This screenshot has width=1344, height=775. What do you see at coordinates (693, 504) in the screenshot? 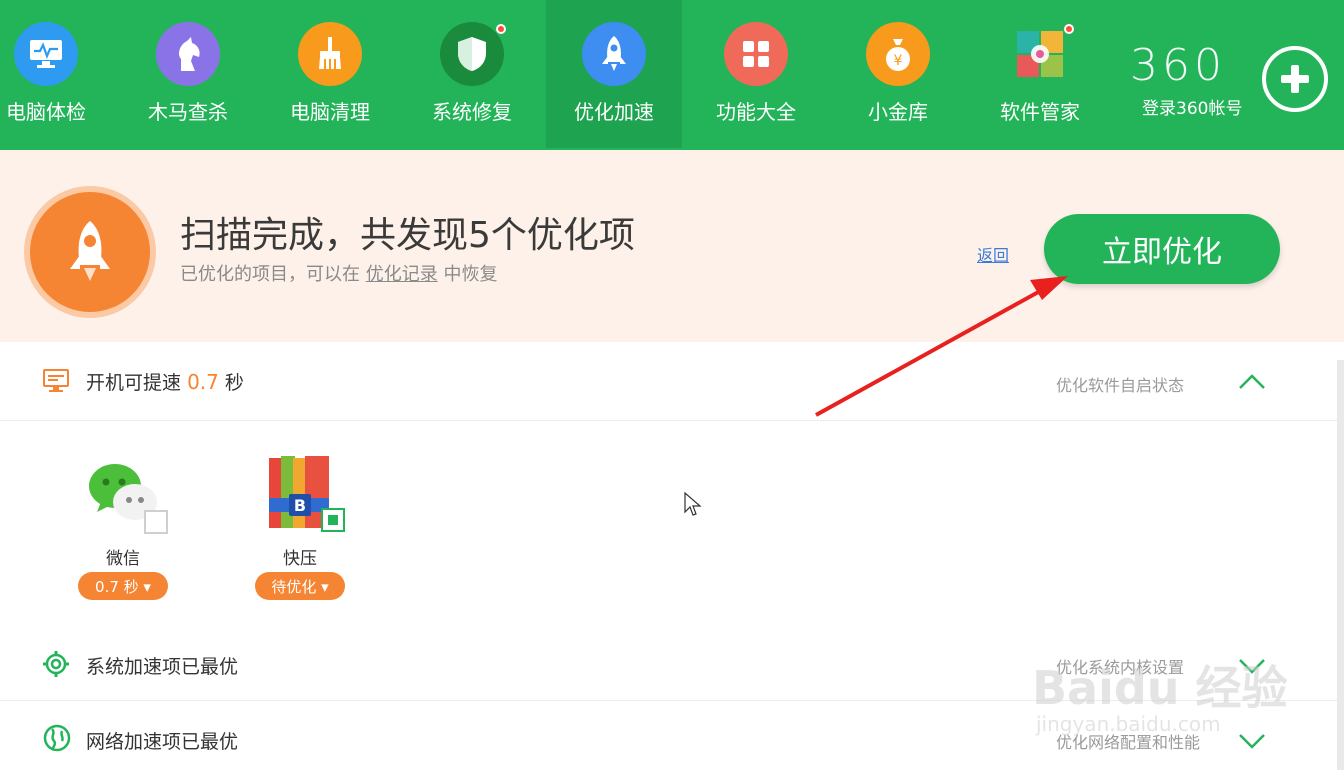
I see `mouse-cursor-icon` at bounding box center [693, 504].